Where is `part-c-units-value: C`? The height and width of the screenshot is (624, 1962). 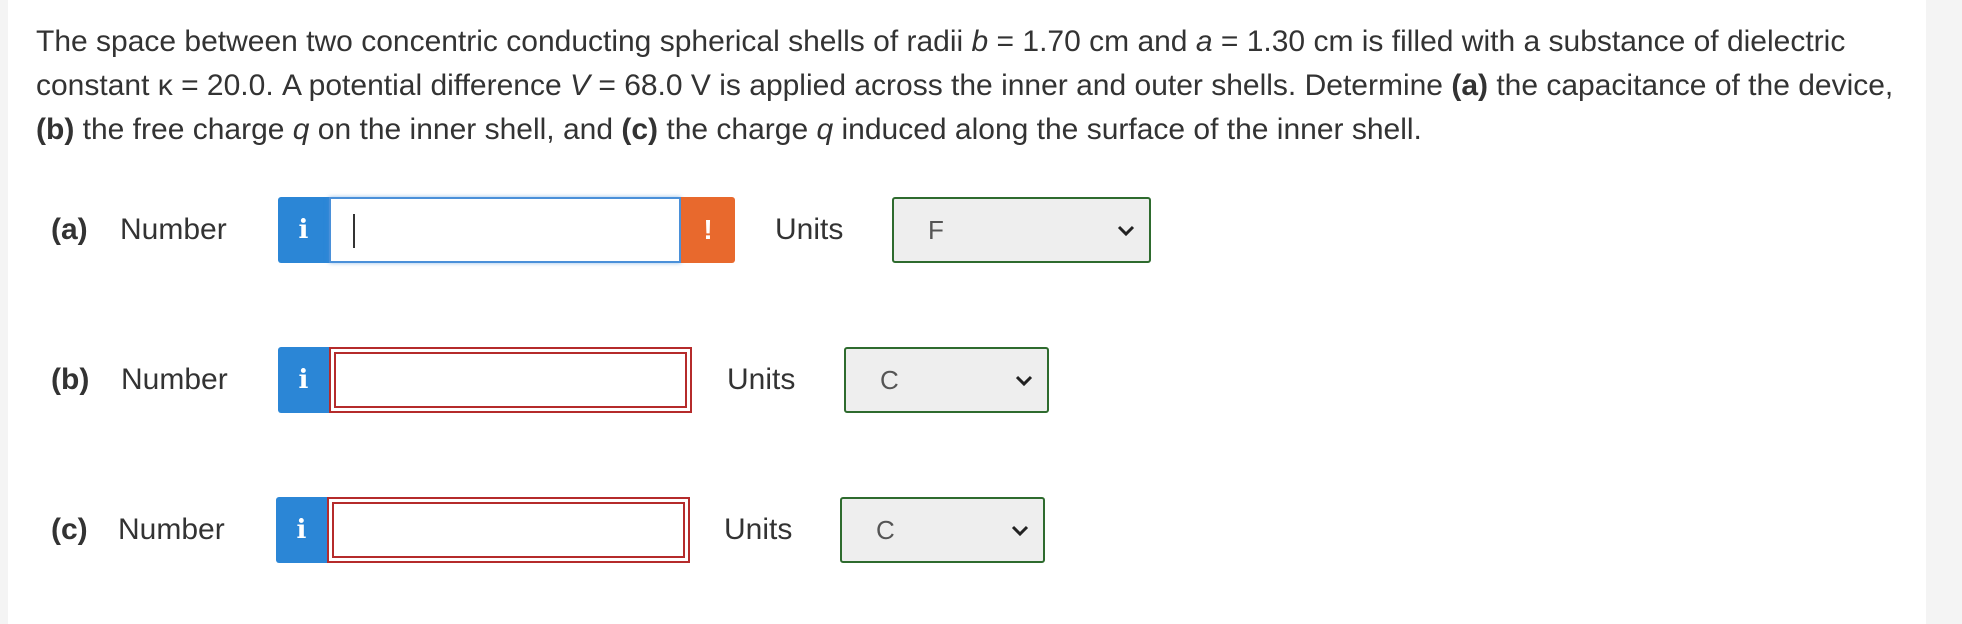
part-c-units-value: C is located at coordinates (885, 530).